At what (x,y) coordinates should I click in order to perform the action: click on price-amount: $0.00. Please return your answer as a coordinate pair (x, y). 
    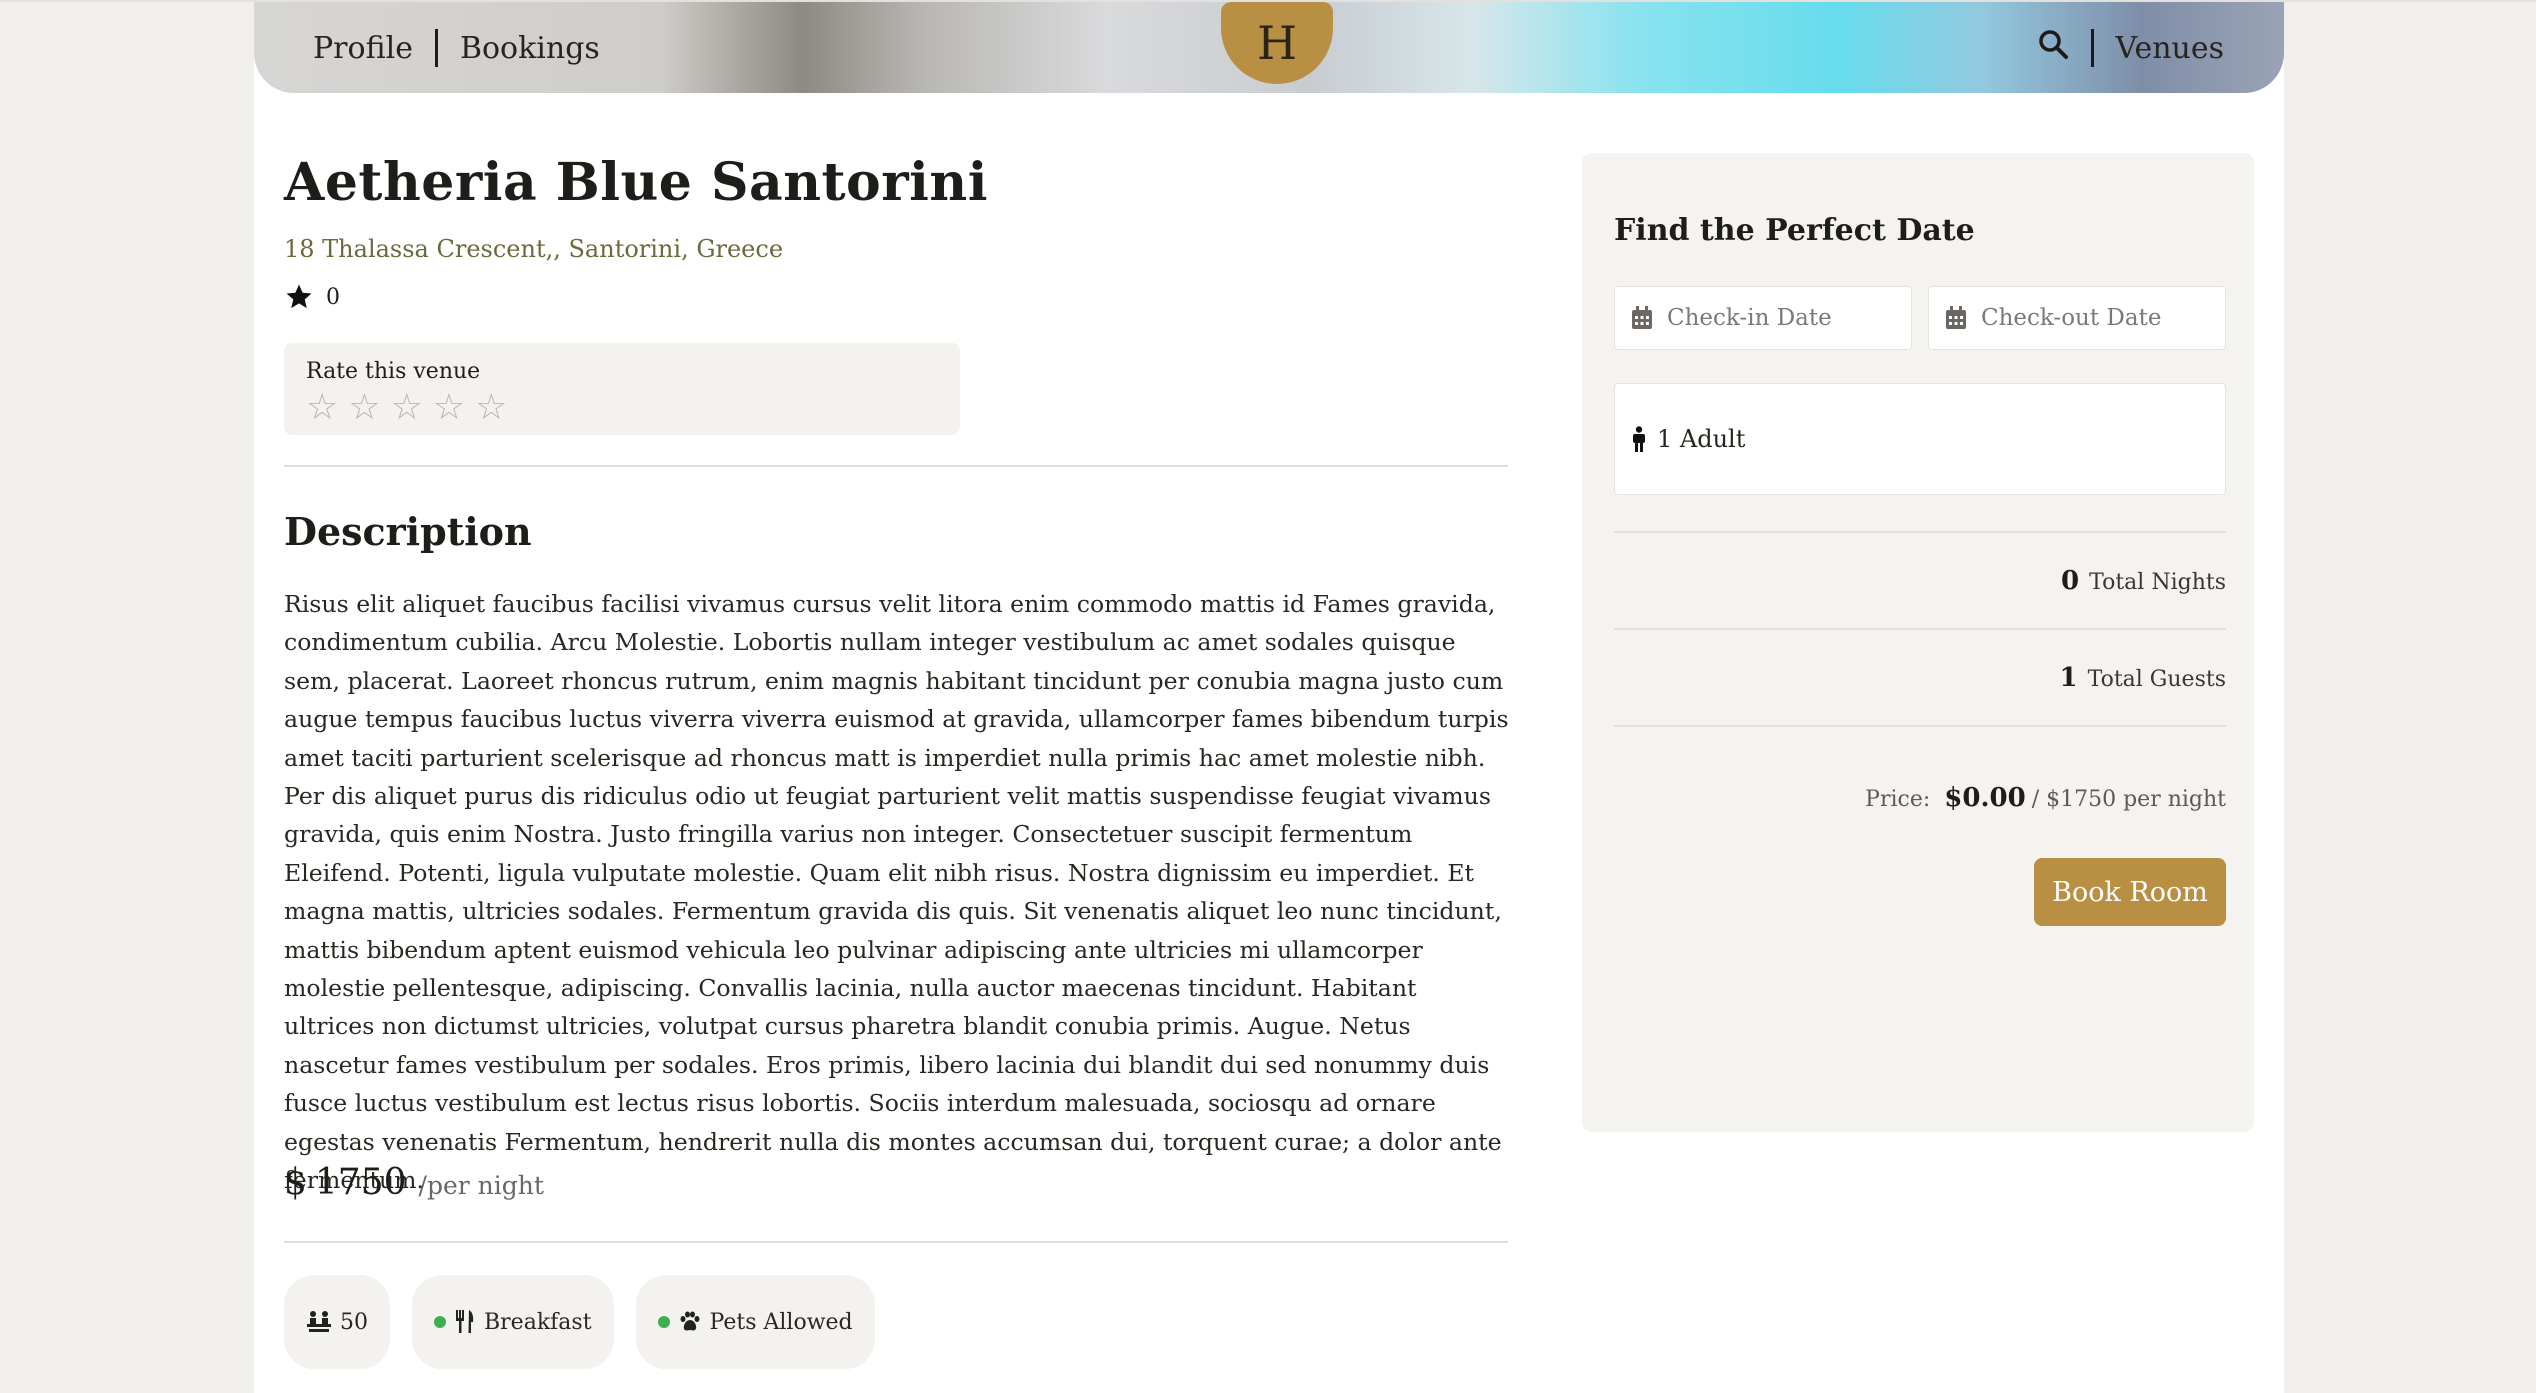
    Looking at the image, I should click on (1985, 798).